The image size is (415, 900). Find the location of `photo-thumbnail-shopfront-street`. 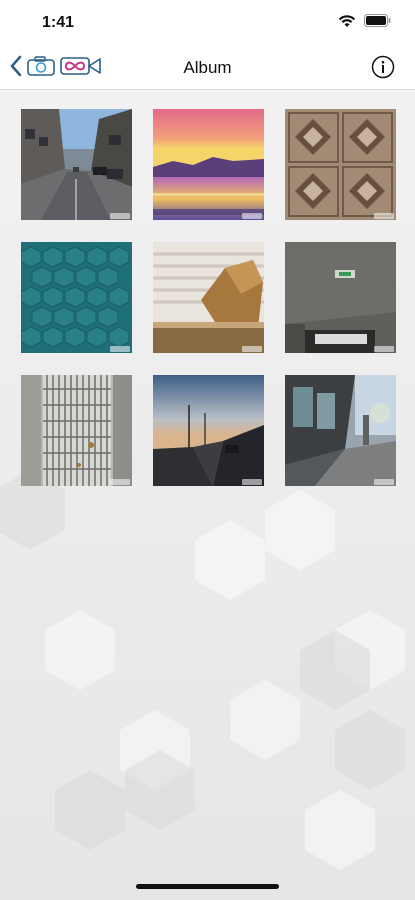

photo-thumbnail-shopfront-street is located at coordinates (340, 430).